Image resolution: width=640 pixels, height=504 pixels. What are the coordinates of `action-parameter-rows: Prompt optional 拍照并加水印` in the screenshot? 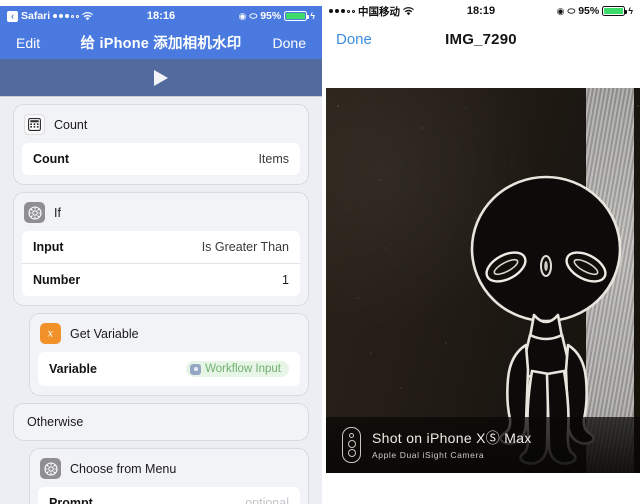 It's located at (169, 495).